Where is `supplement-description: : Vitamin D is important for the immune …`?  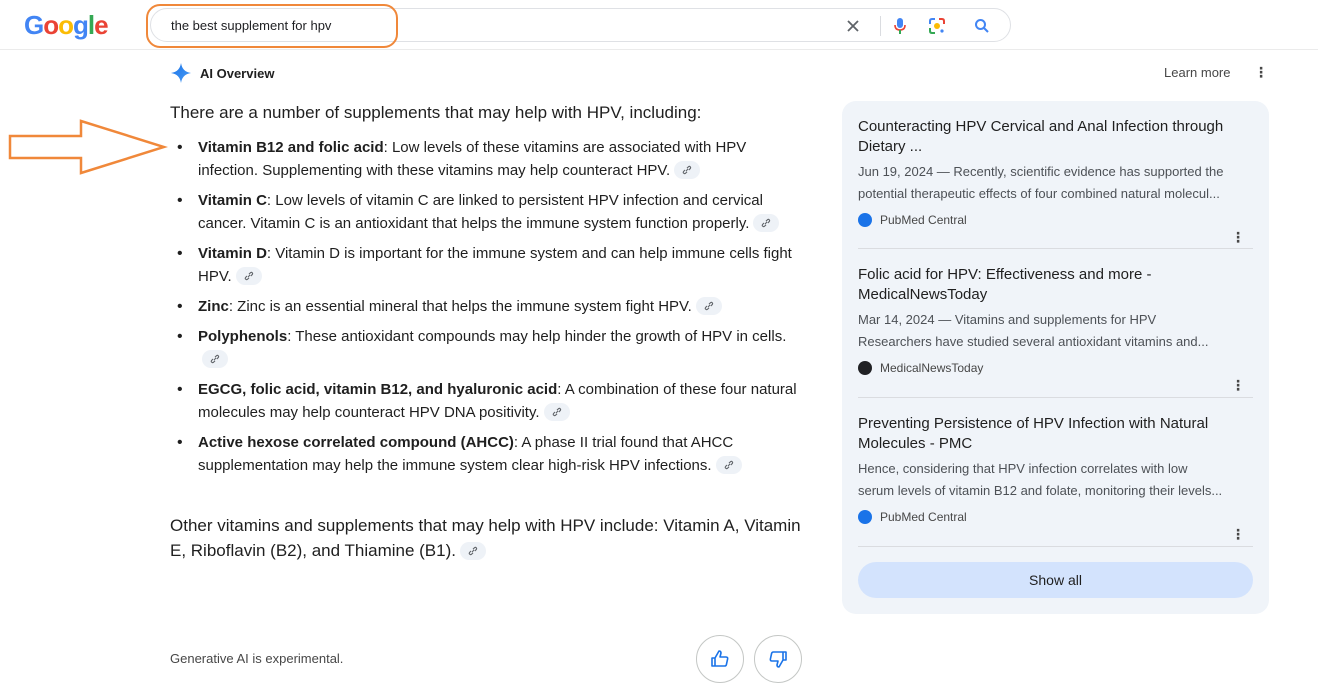 supplement-description: : Vitamin D is important for the immune … is located at coordinates (495, 265).